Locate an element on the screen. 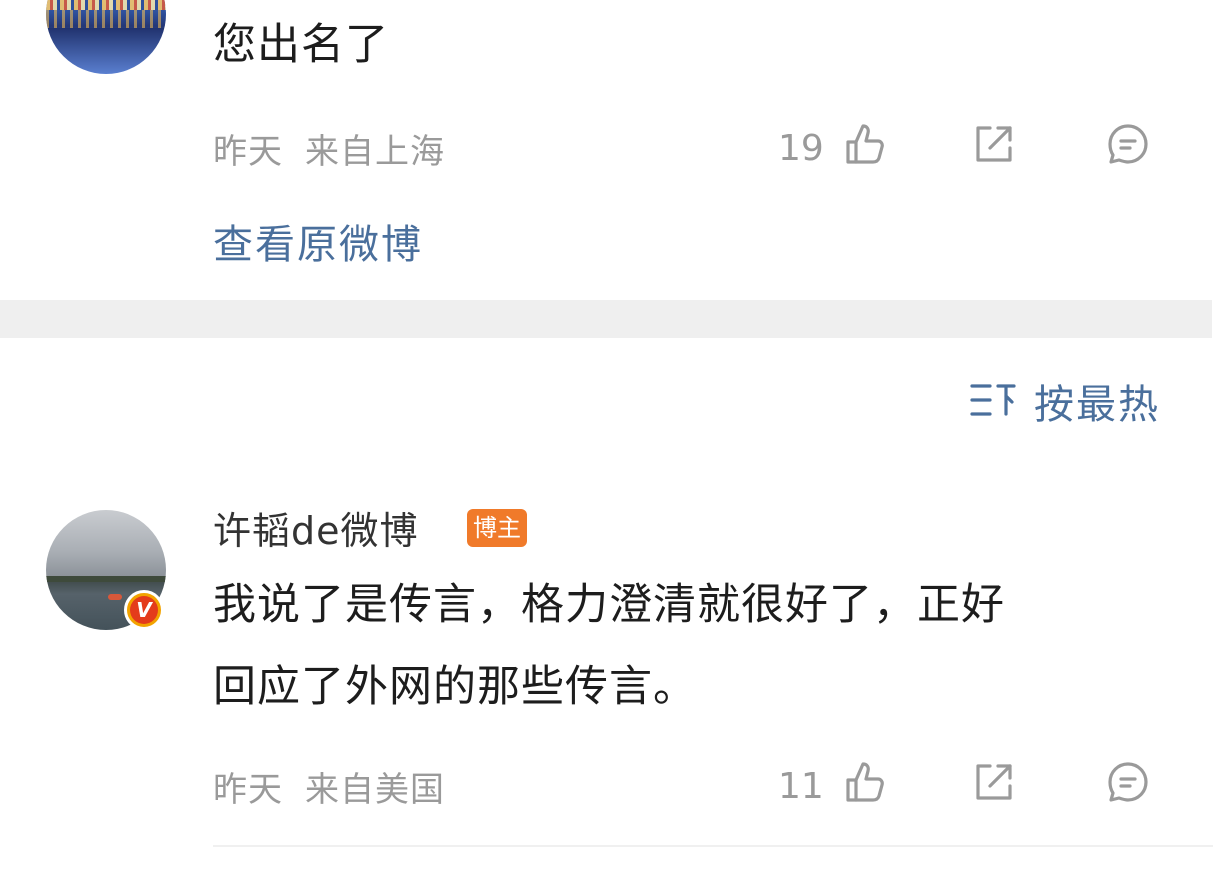 The image size is (1224, 872). comment-actions: 11 is located at coordinates (970, 786).